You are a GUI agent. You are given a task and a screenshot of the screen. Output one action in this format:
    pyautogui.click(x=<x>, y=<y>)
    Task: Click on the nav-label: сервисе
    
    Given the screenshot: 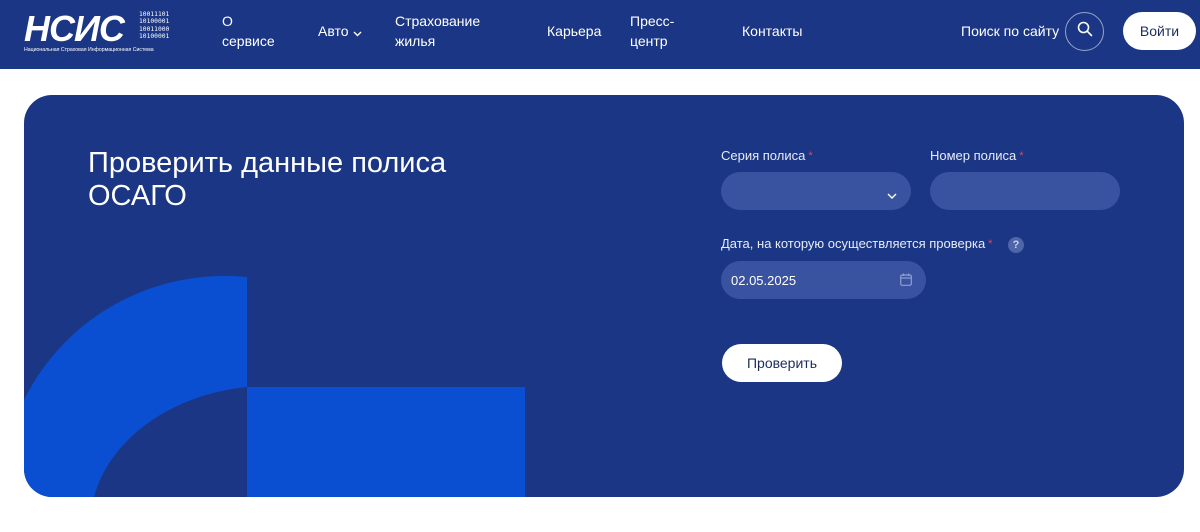 What is the action you would take?
    pyautogui.click(x=248, y=41)
    